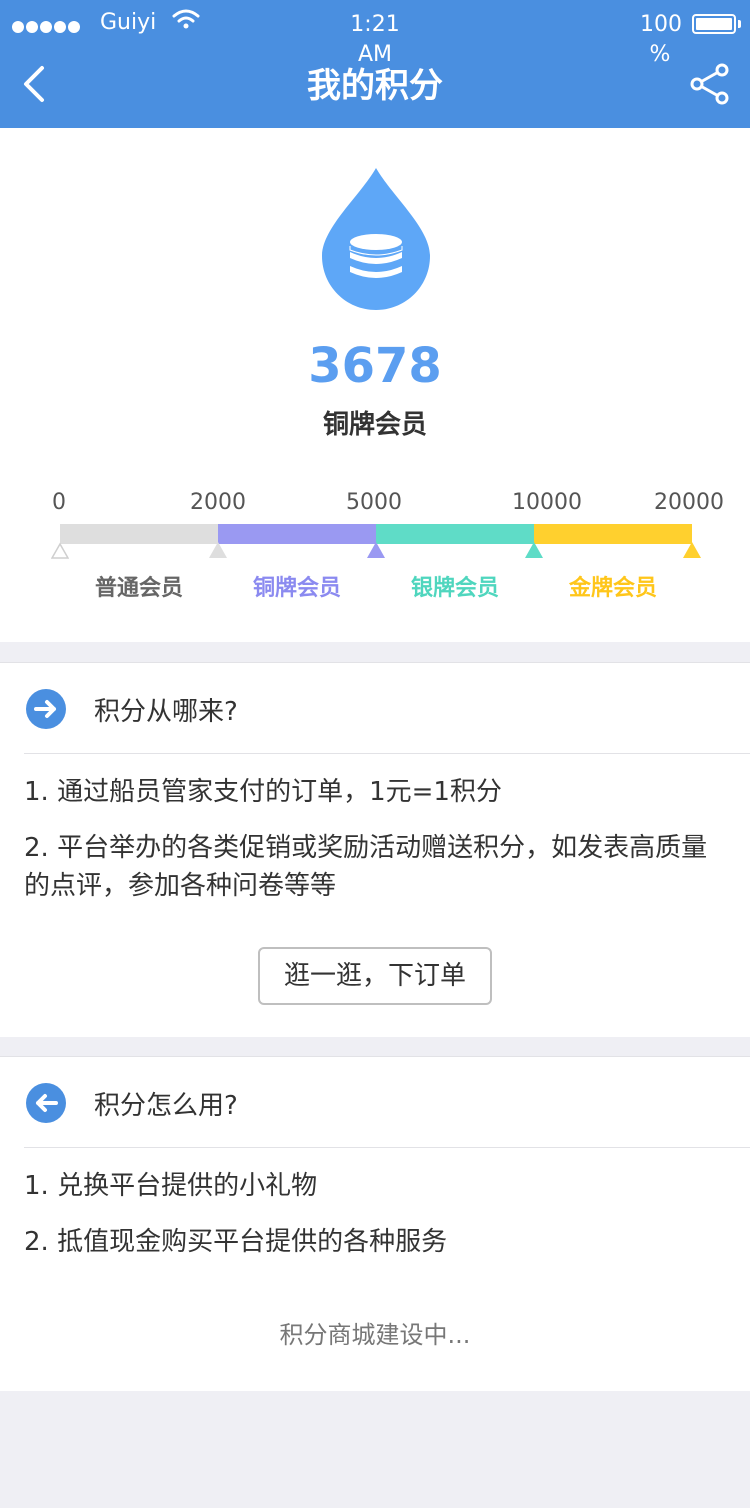 The width and height of the screenshot is (750, 1508). Describe the element at coordinates (166, 712) in the screenshot. I see `earn-title: 积分从哪来?` at that location.